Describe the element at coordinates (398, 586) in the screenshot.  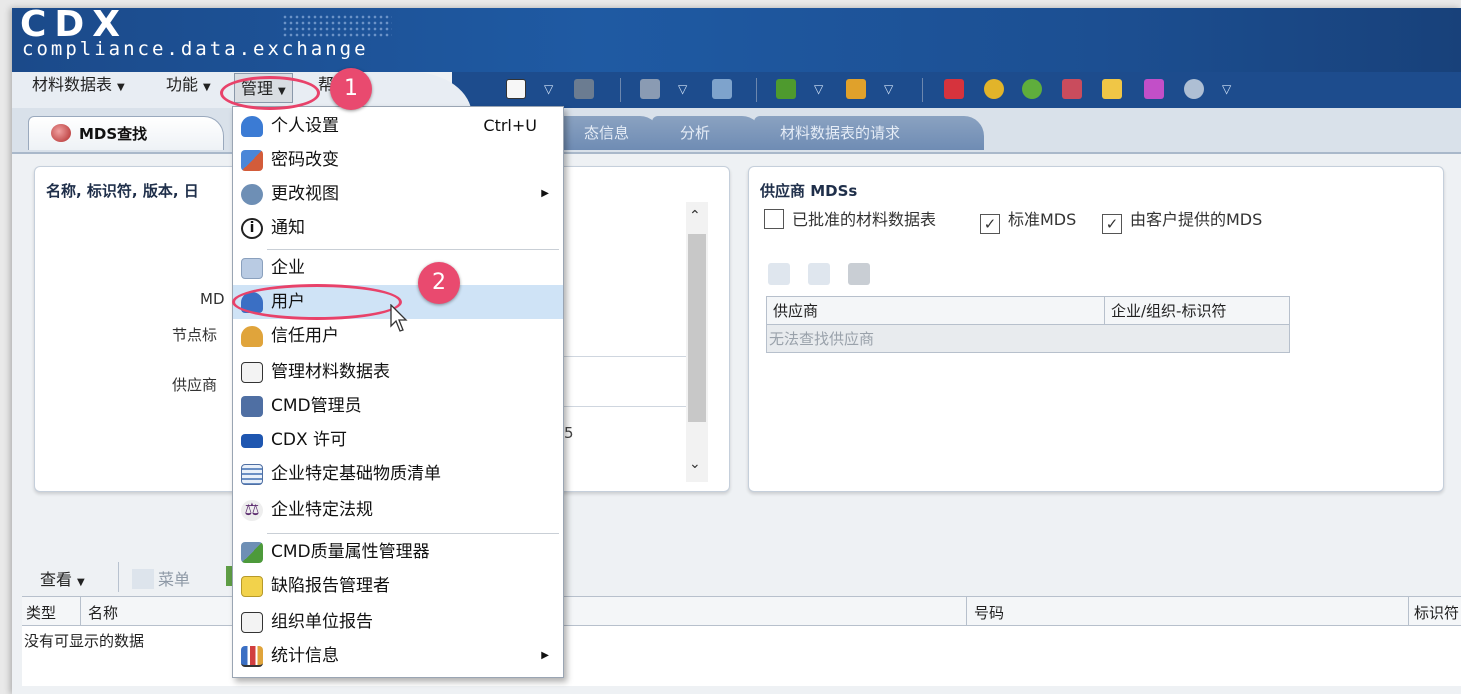
I see `menu-item-defect-report-manager: 缺陷报告管理者` at that location.